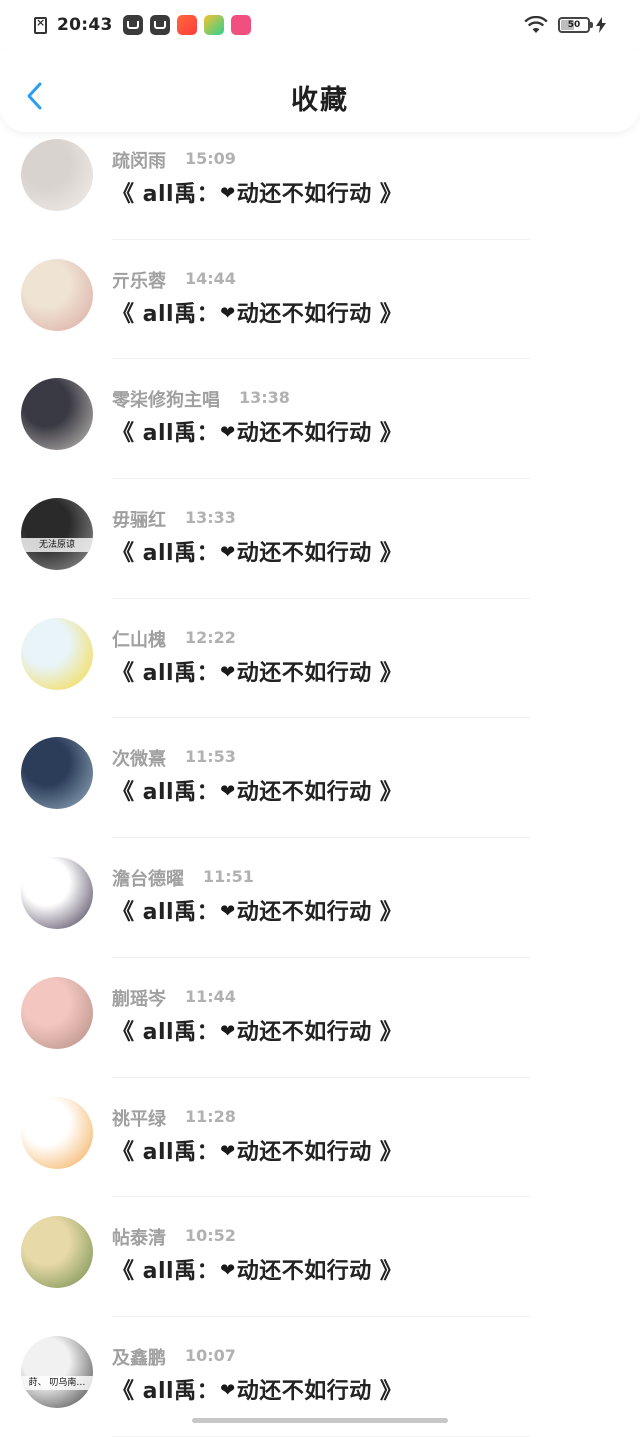 The image size is (640, 1437). Describe the element at coordinates (40, 25) in the screenshot. I see `no-sim-icon` at that location.